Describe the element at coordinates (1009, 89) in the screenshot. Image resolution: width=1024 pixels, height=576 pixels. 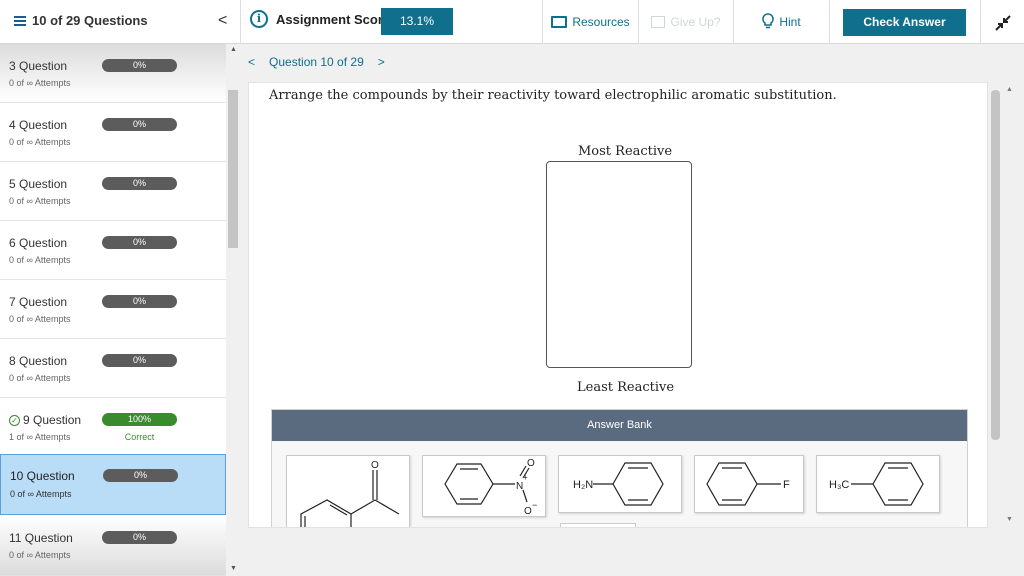
I see `content-scroll-up-icon: ▲` at that location.